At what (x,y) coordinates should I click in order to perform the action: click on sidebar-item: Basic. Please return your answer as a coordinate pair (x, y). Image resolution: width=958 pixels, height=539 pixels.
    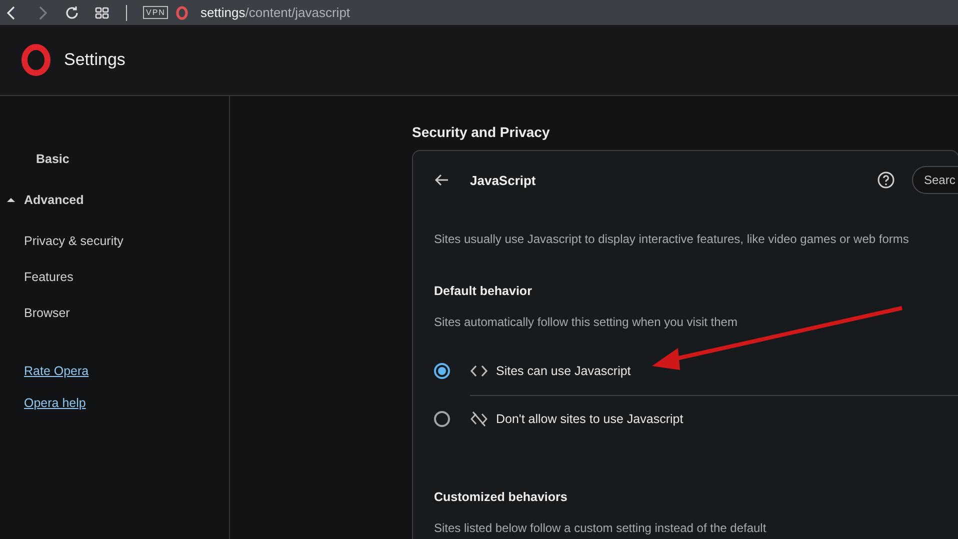
    Looking at the image, I should click on (114, 159).